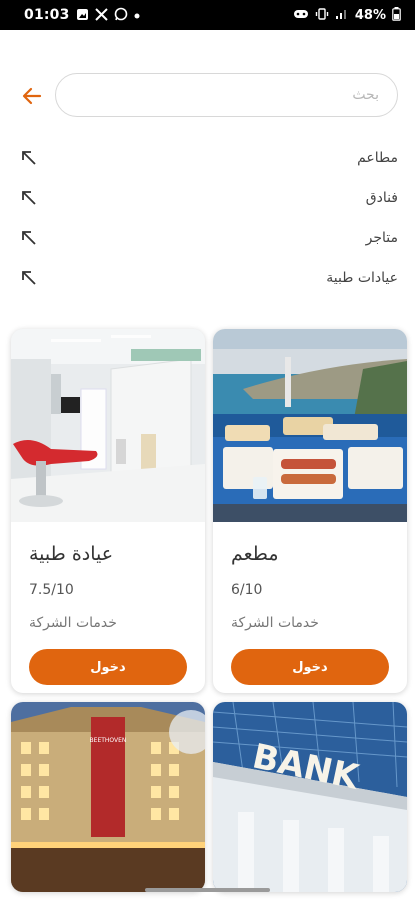 This screenshot has height=900, width=415. What do you see at coordinates (101, 15) in the screenshot?
I see `x-icon` at bounding box center [101, 15].